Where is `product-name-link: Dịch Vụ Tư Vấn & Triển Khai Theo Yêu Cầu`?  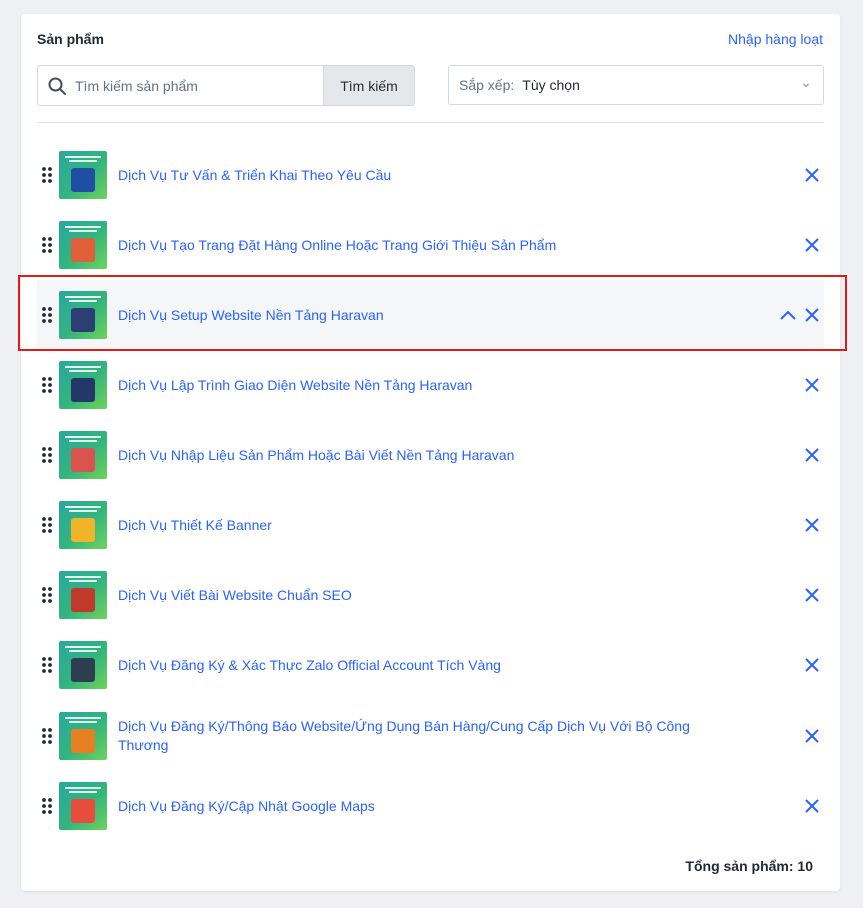 product-name-link: Dịch Vụ Tư Vấn & Triển Khai Theo Yêu Cầu is located at coordinates (423, 175).